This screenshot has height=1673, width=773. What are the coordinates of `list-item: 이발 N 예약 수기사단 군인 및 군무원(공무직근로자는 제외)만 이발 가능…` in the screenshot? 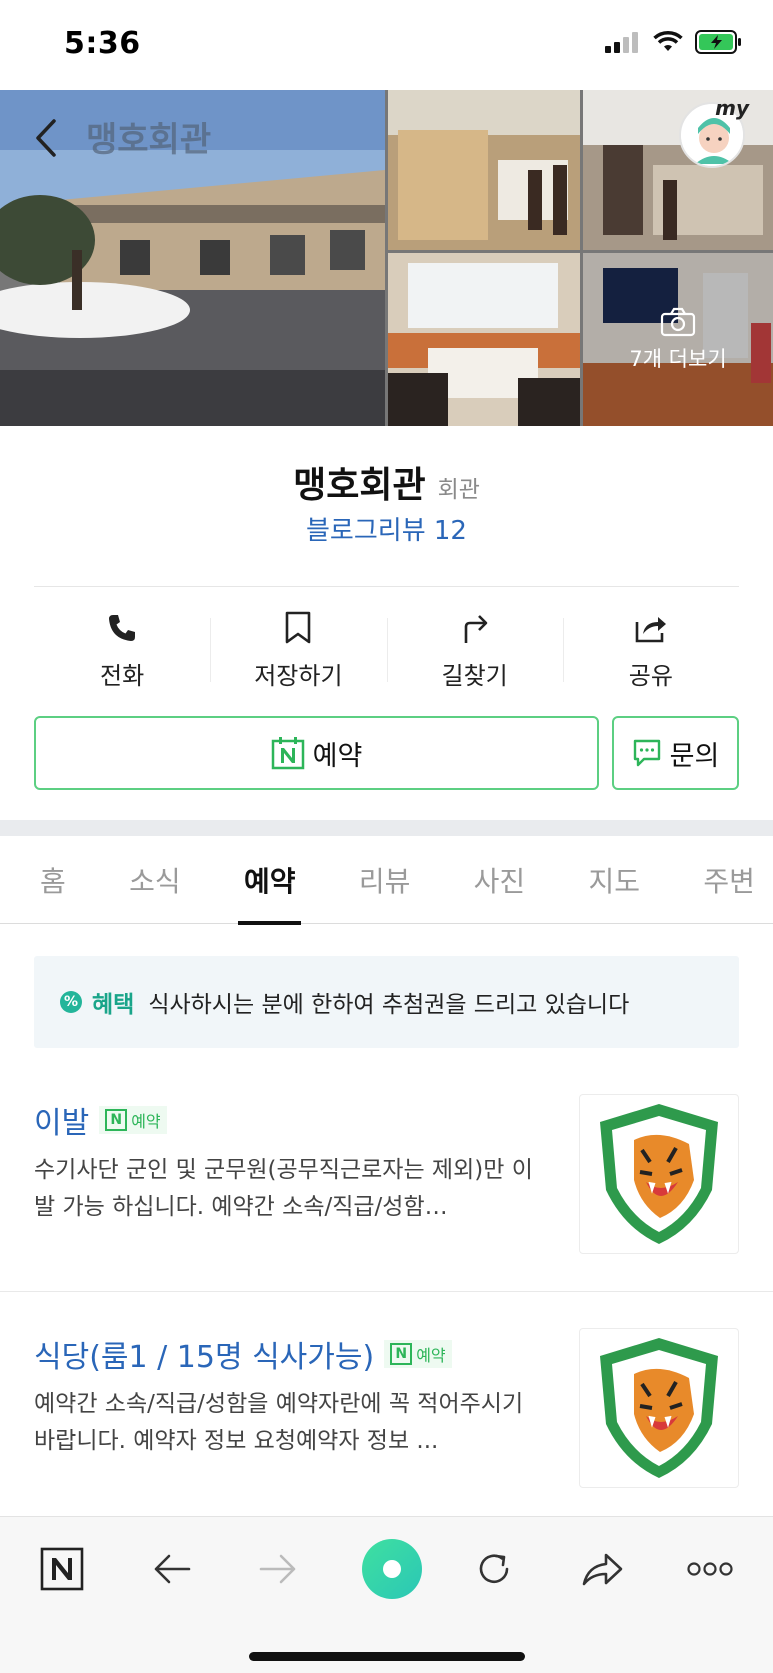 It's located at (386, 1187).